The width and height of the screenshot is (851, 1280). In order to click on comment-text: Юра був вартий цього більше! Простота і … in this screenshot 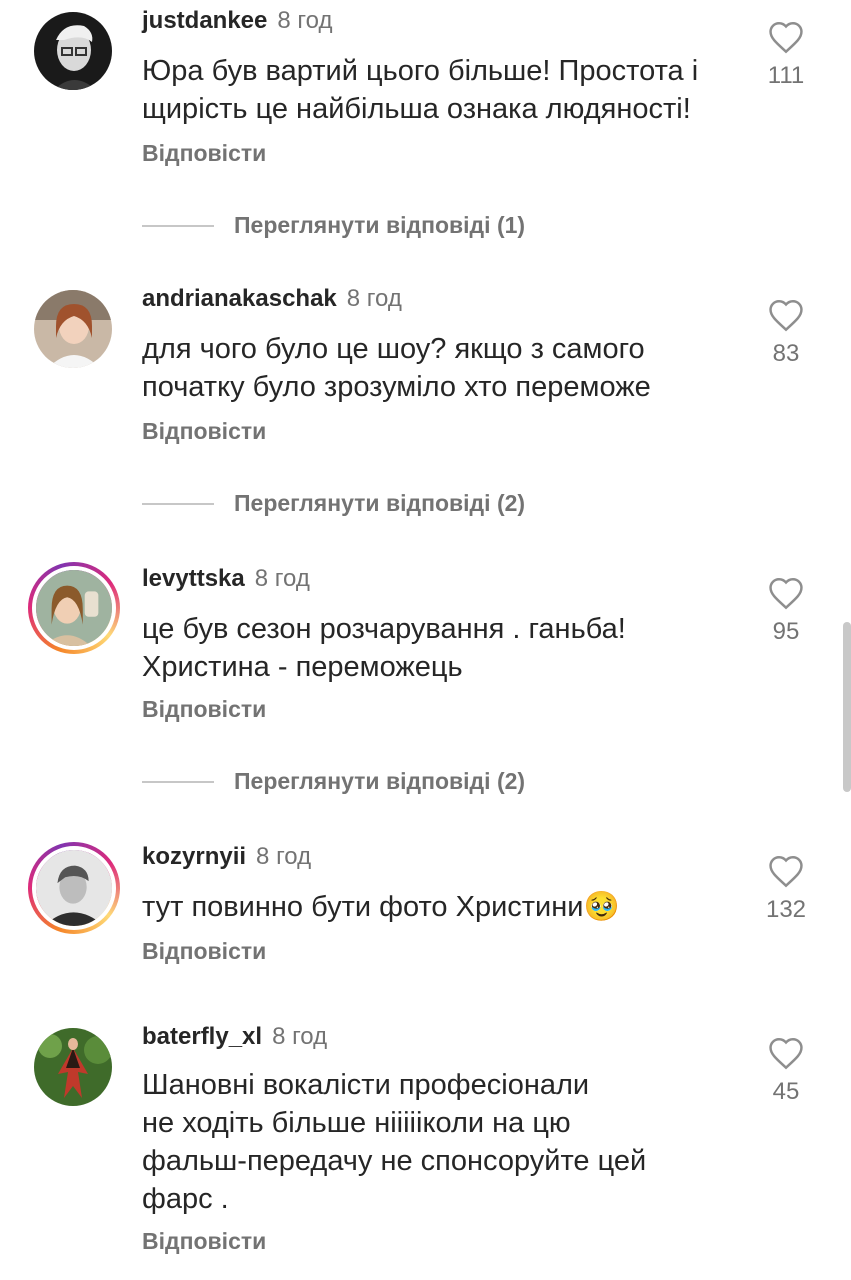, I will do `click(420, 90)`.